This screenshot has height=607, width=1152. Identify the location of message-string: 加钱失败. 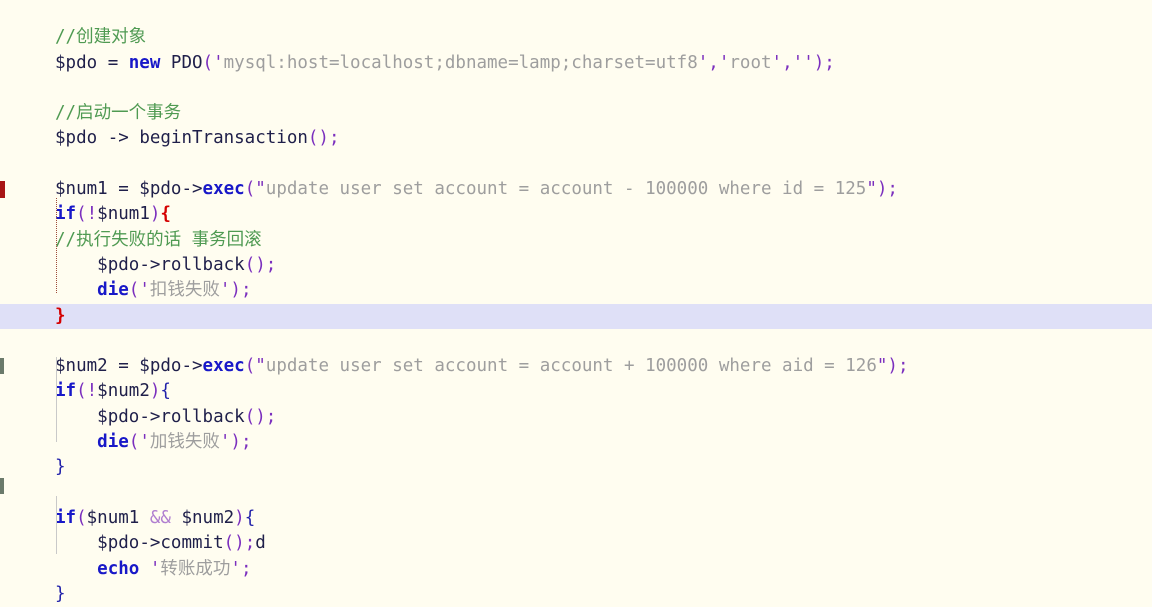
(184, 442).